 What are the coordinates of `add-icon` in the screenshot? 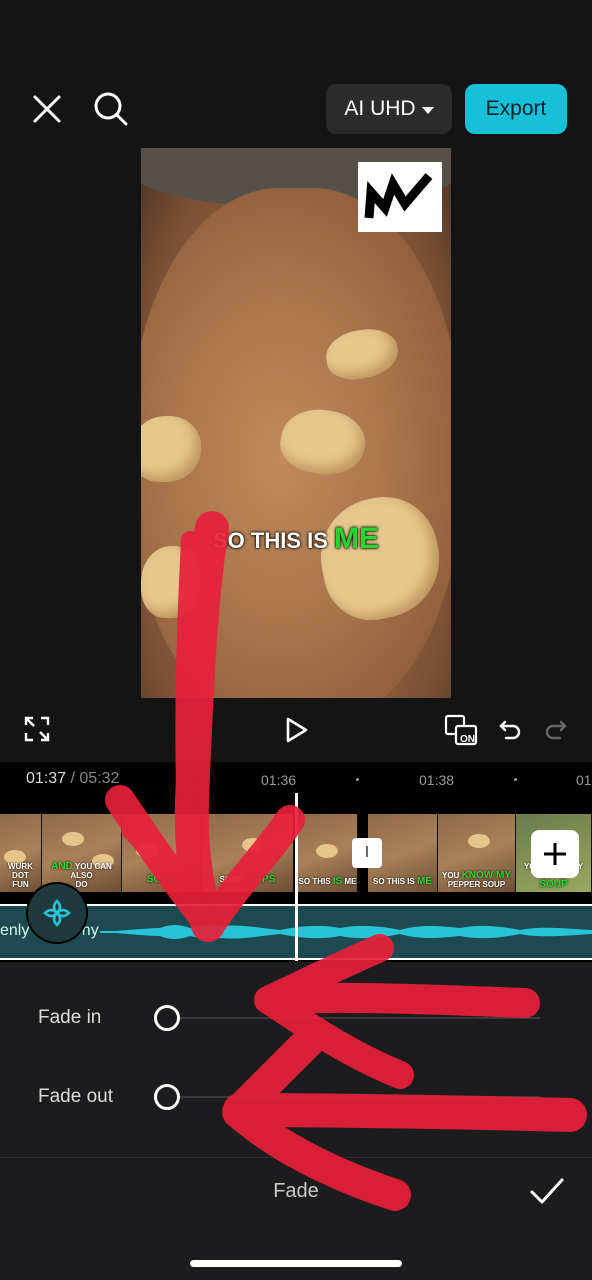 It's located at (555, 854).